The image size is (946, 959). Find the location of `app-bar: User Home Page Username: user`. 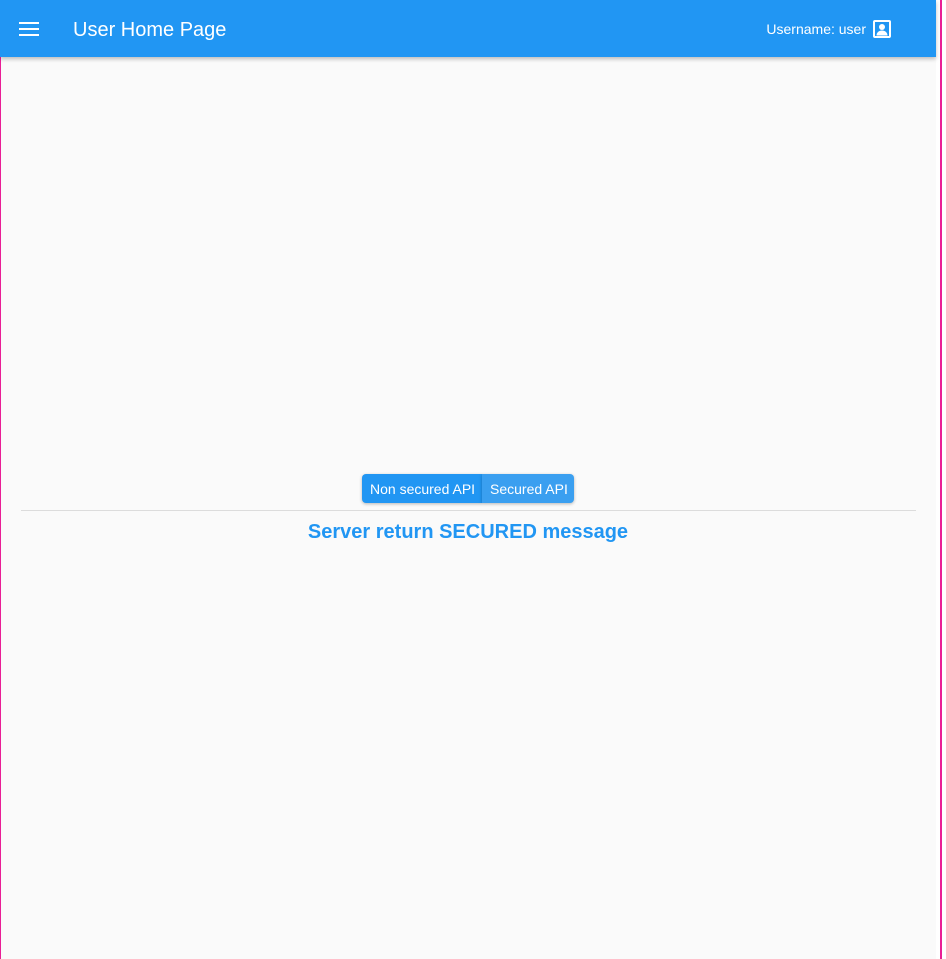

app-bar: User Home Page Username: user is located at coordinates (468, 28).